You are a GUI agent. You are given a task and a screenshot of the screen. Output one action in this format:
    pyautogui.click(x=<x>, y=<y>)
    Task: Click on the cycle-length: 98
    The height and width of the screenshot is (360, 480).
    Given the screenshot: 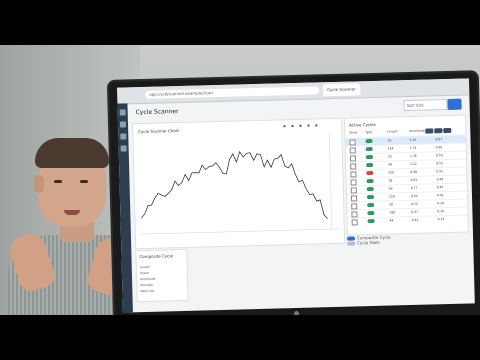 What is the action you would take?
    pyautogui.click(x=390, y=164)
    